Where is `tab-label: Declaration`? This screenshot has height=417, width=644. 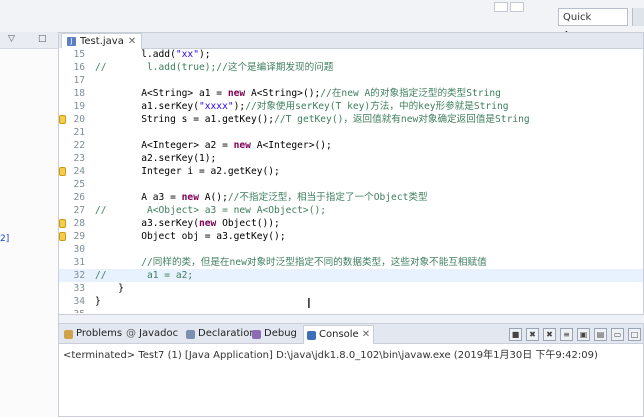 tab-label: Declaration is located at coordinates (227, 333).